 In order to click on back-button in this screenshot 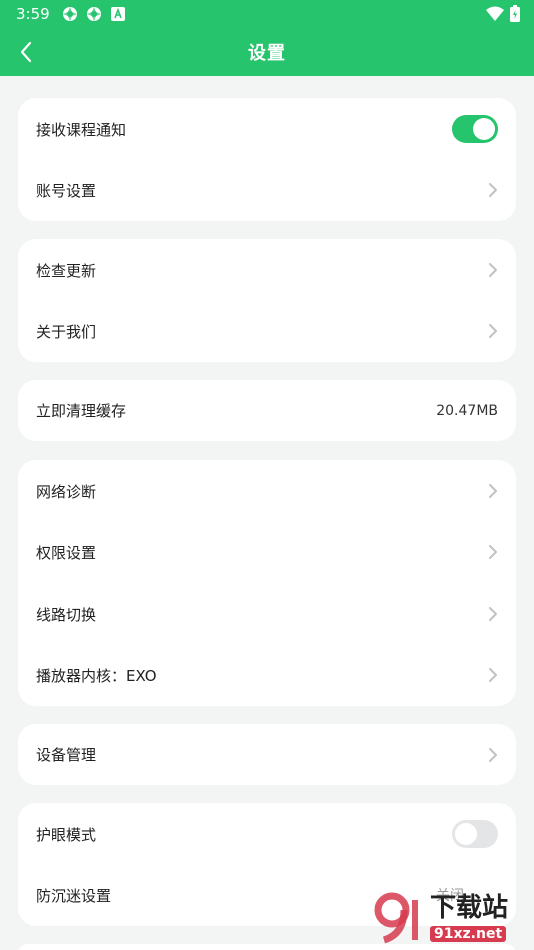, I will do `click(26, 52)`.